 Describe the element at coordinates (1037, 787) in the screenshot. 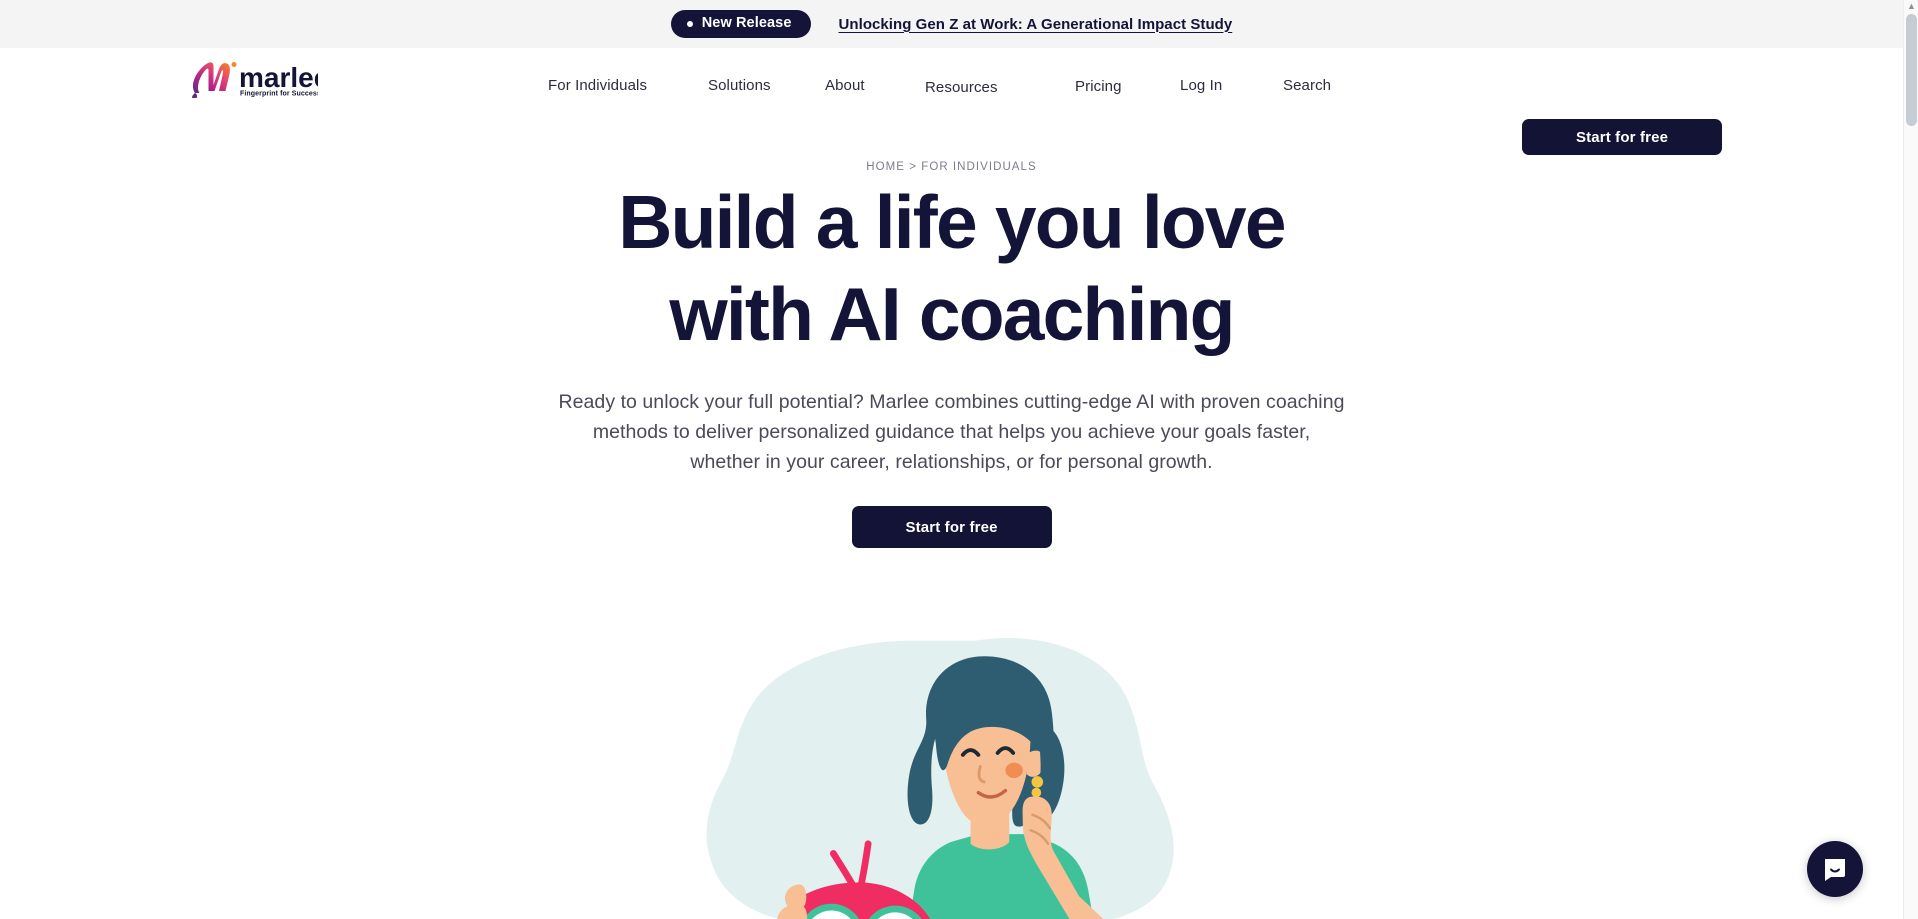

I see `earring` at that location.